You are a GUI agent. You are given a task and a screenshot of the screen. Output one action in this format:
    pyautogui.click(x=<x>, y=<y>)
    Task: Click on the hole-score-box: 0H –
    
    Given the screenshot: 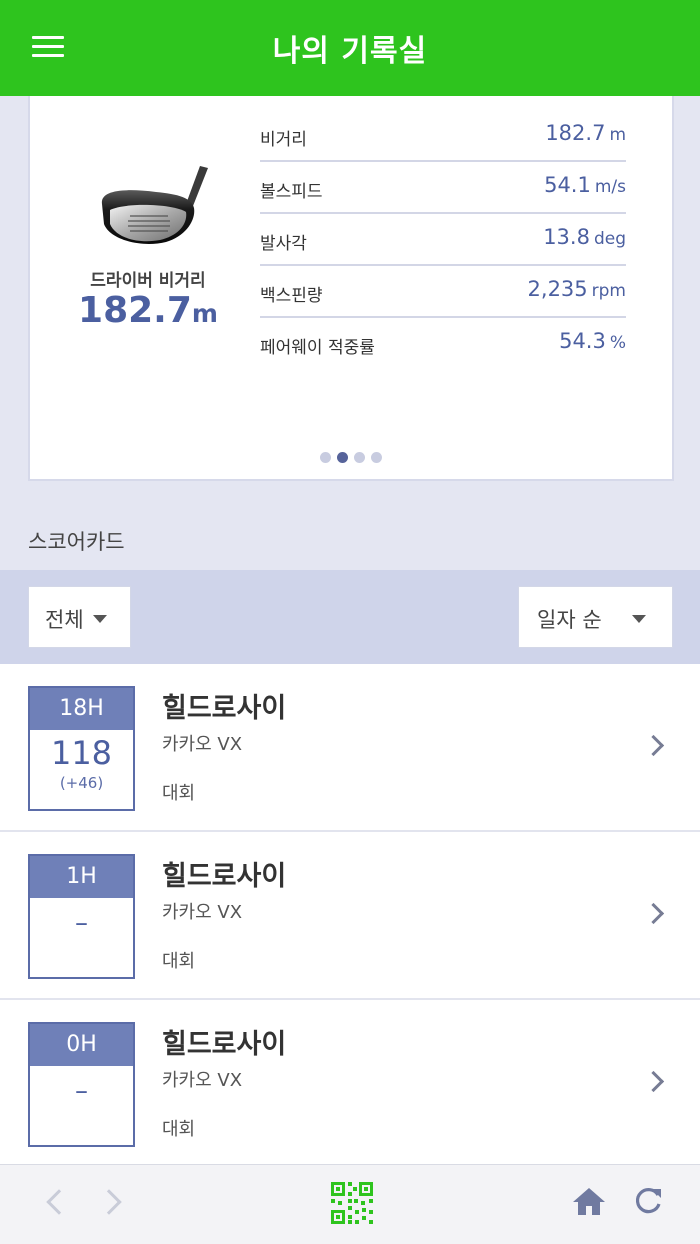 What is the action you would take?
    pyautogui.click(x=81, y=1084)
    